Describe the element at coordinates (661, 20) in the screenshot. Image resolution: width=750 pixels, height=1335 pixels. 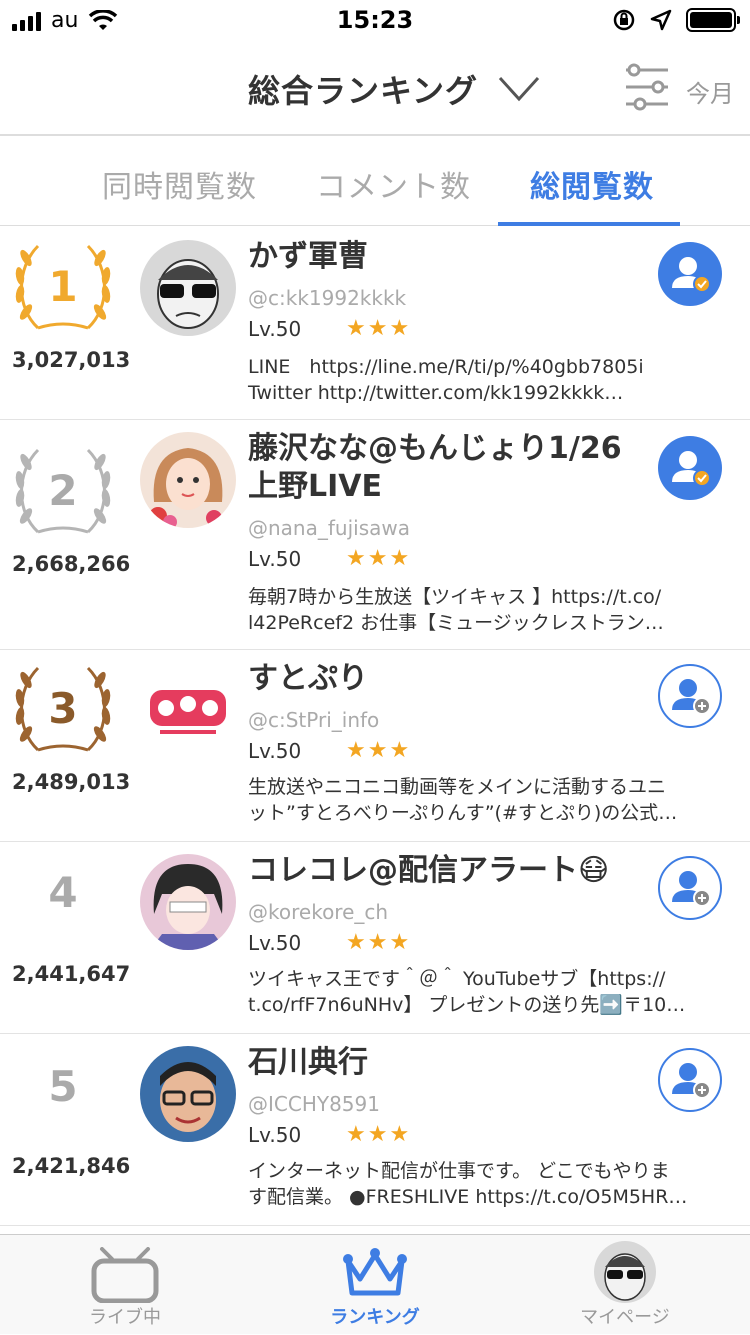
I see `location-icon` at that location.